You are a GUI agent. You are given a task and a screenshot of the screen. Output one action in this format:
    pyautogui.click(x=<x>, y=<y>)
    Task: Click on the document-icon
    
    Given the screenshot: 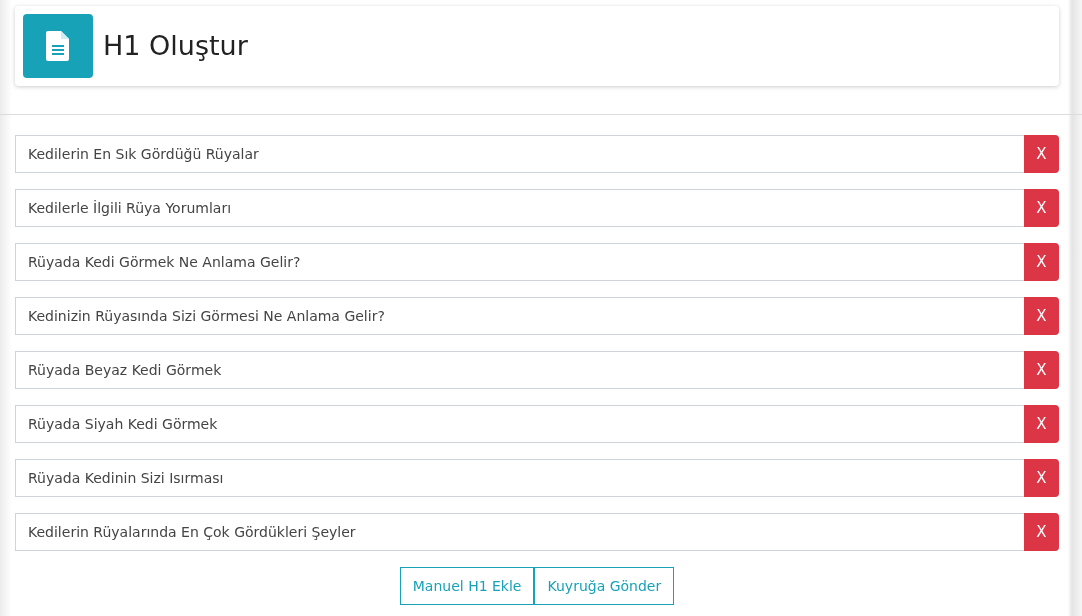 What is the action you would take?
    pyautogui.click(x=58, y=46)
    